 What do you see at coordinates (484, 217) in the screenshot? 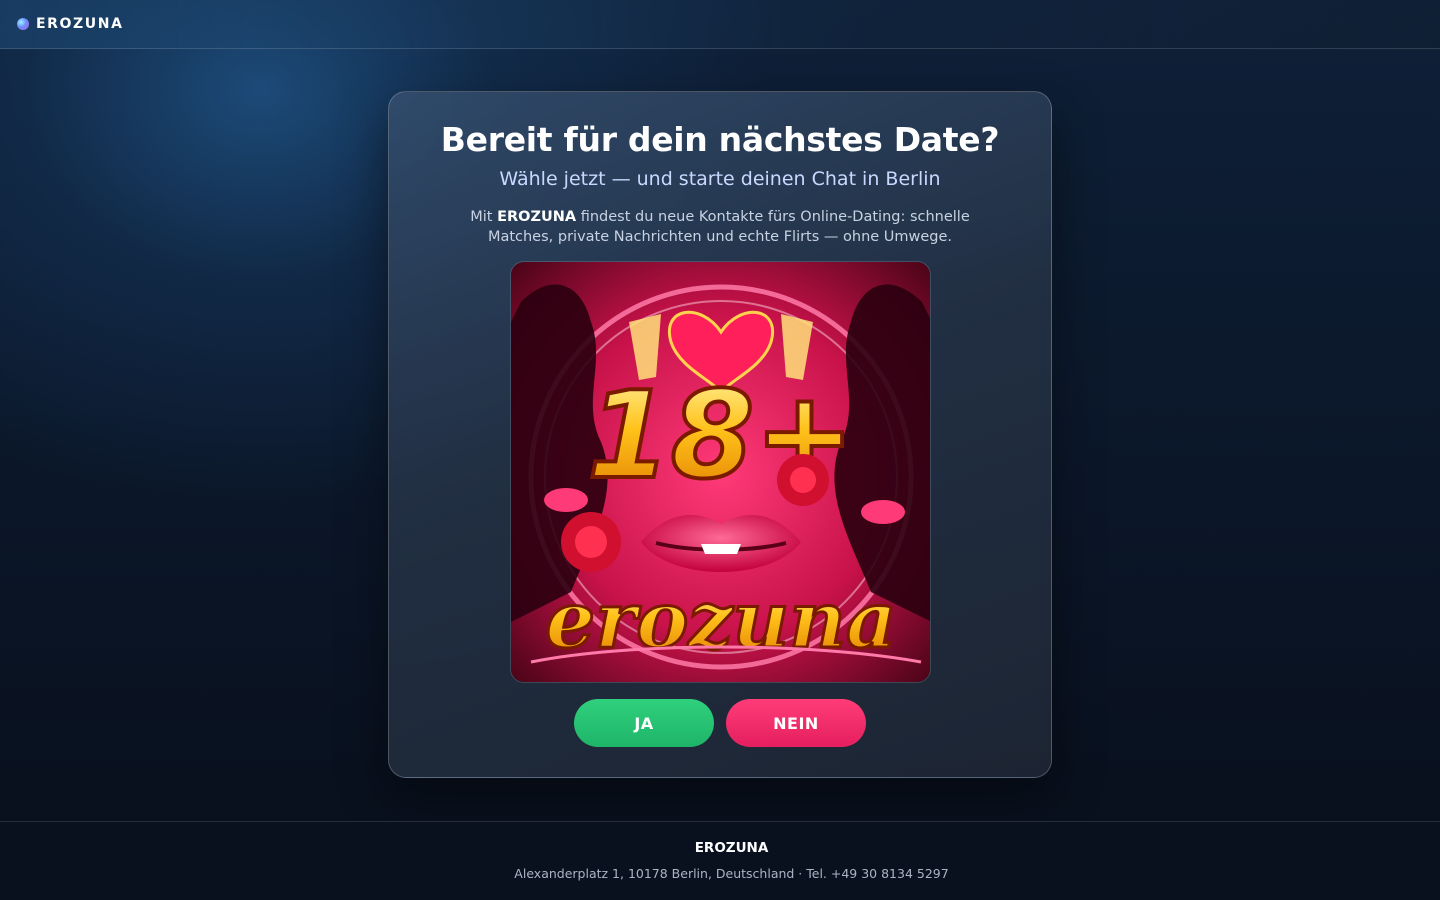
I see `desc-prefix: Mit` at bounding box center [484, 217].